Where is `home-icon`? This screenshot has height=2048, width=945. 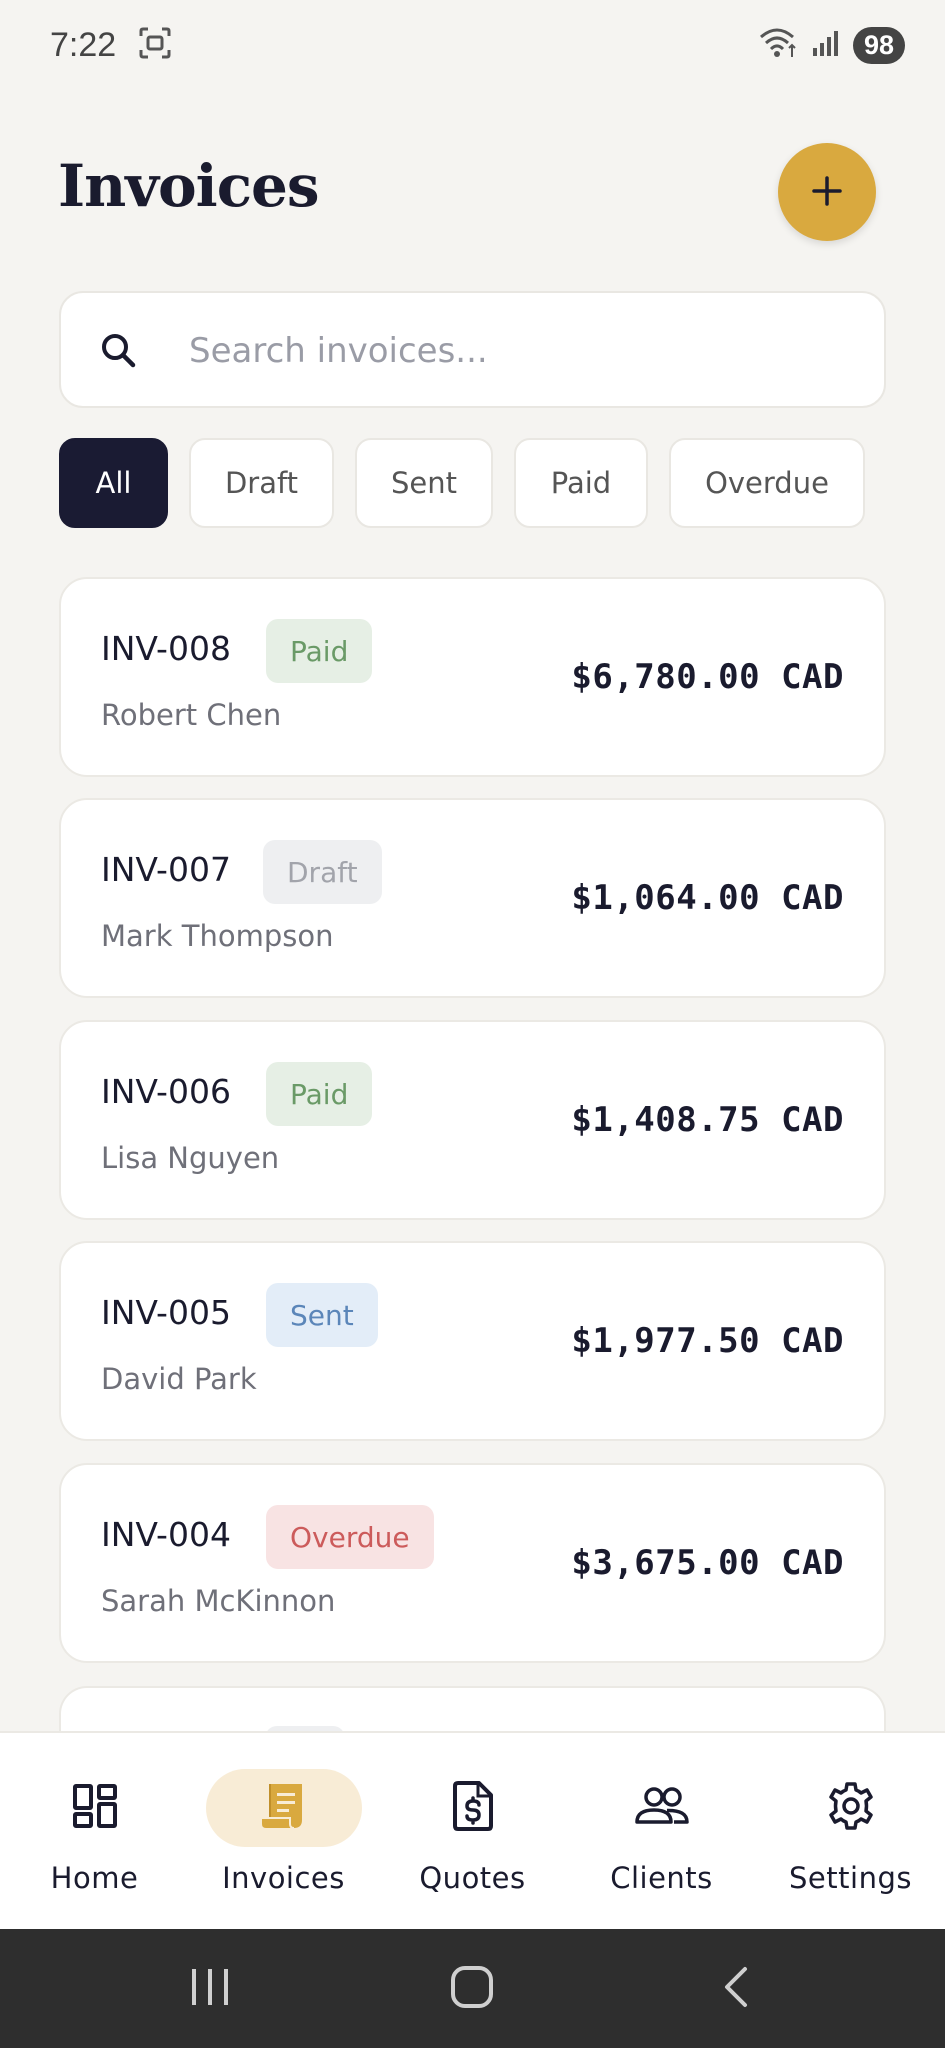
home-icon is located at coordinates (472, 1989).